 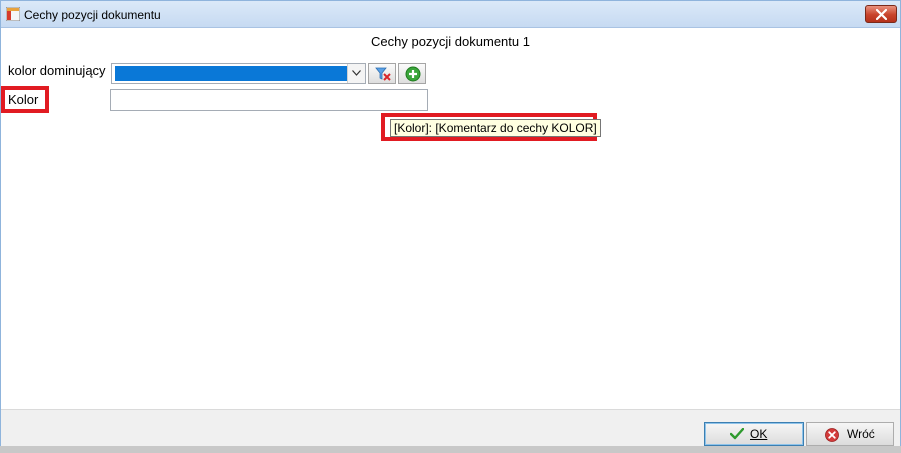 I want to click on close-icon, so click(x=881, y=14).